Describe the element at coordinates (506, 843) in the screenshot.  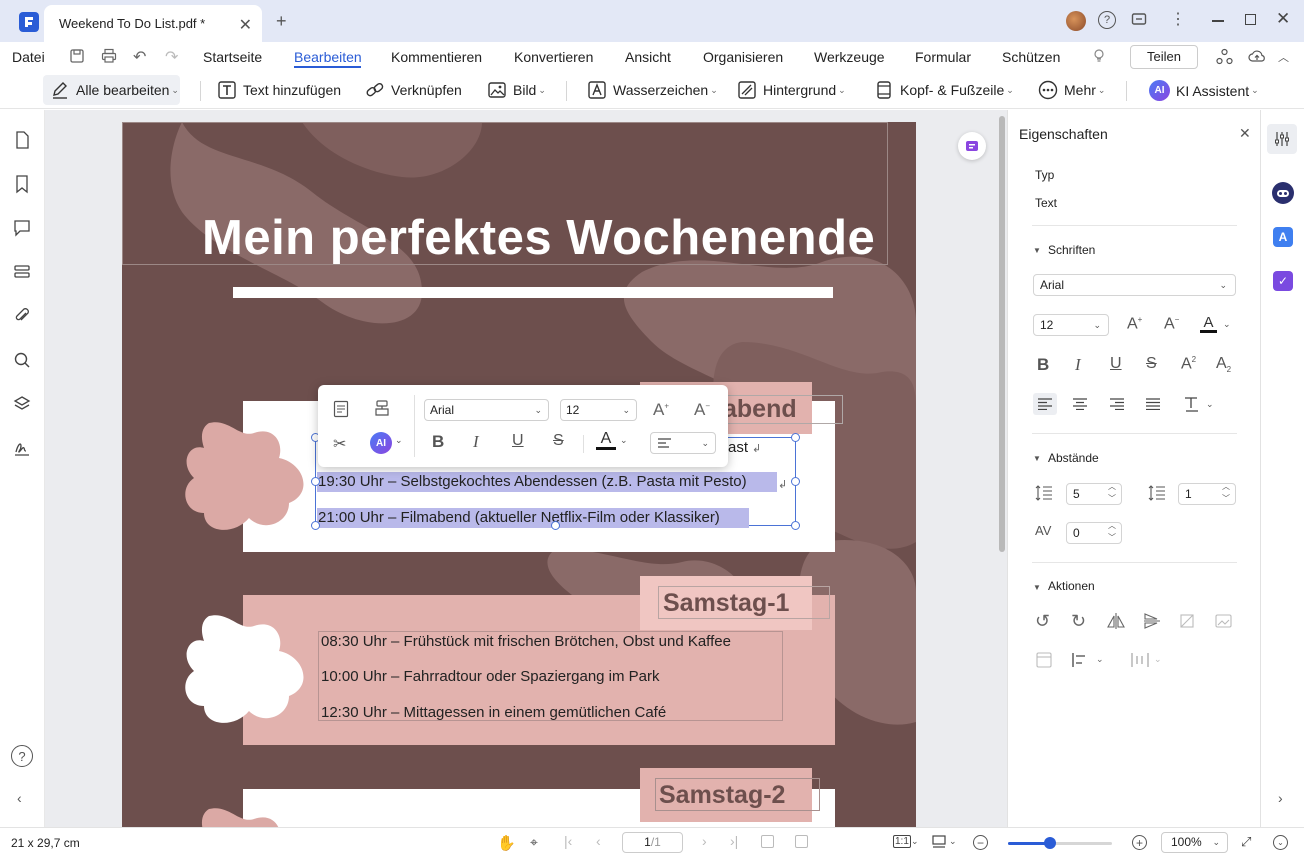
I see `hand-tool-icon: ✋` at that location.